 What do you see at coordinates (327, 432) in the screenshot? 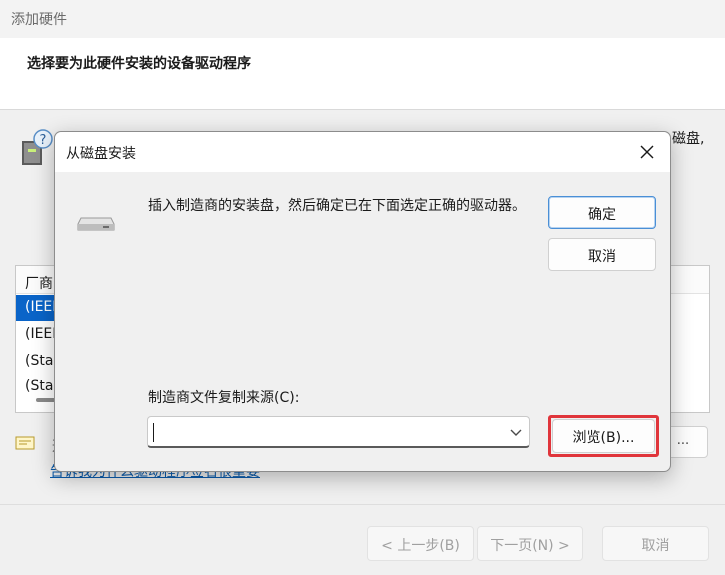
I see `source-path-input` at bounding box center [327, 432].